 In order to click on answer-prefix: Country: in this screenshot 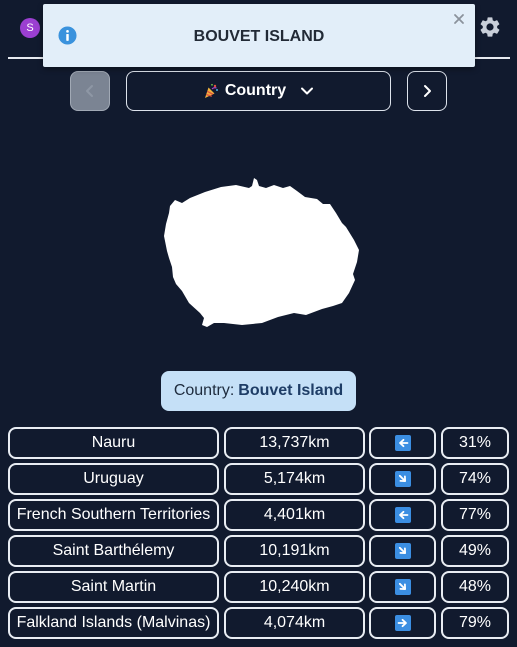, I will do `click(204, 390)`.